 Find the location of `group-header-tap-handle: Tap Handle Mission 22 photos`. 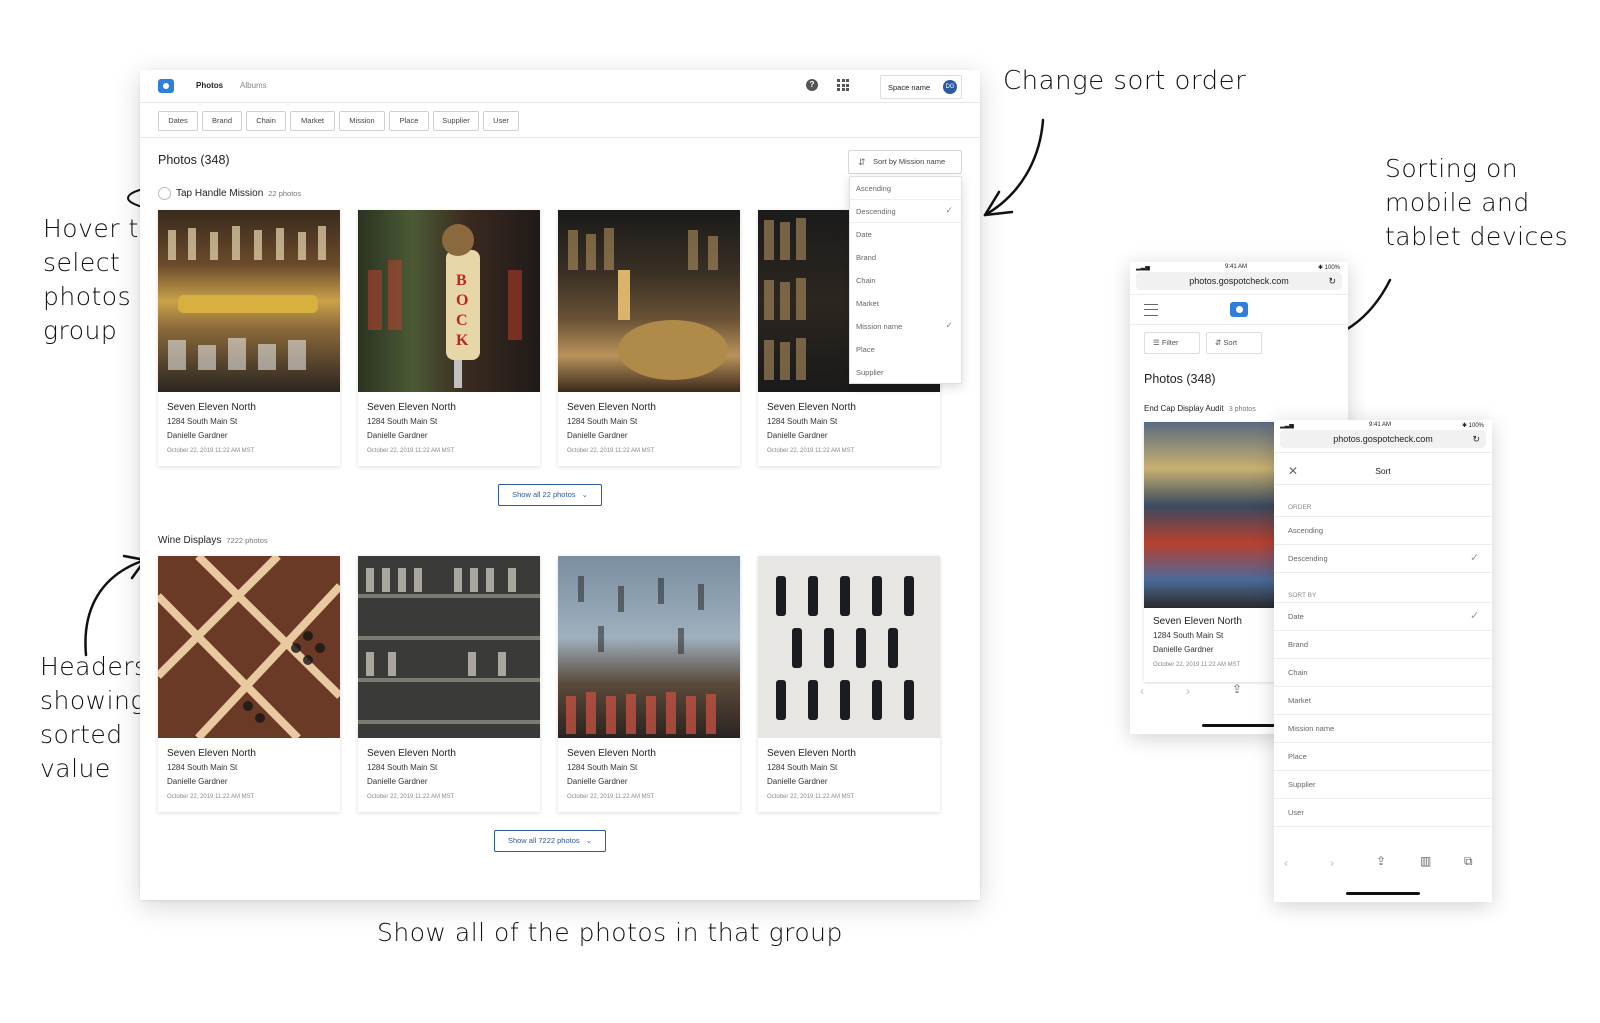

group-header-tap-handle: Tap Handle Mission 22 photos is located at coordinates (238, 193).